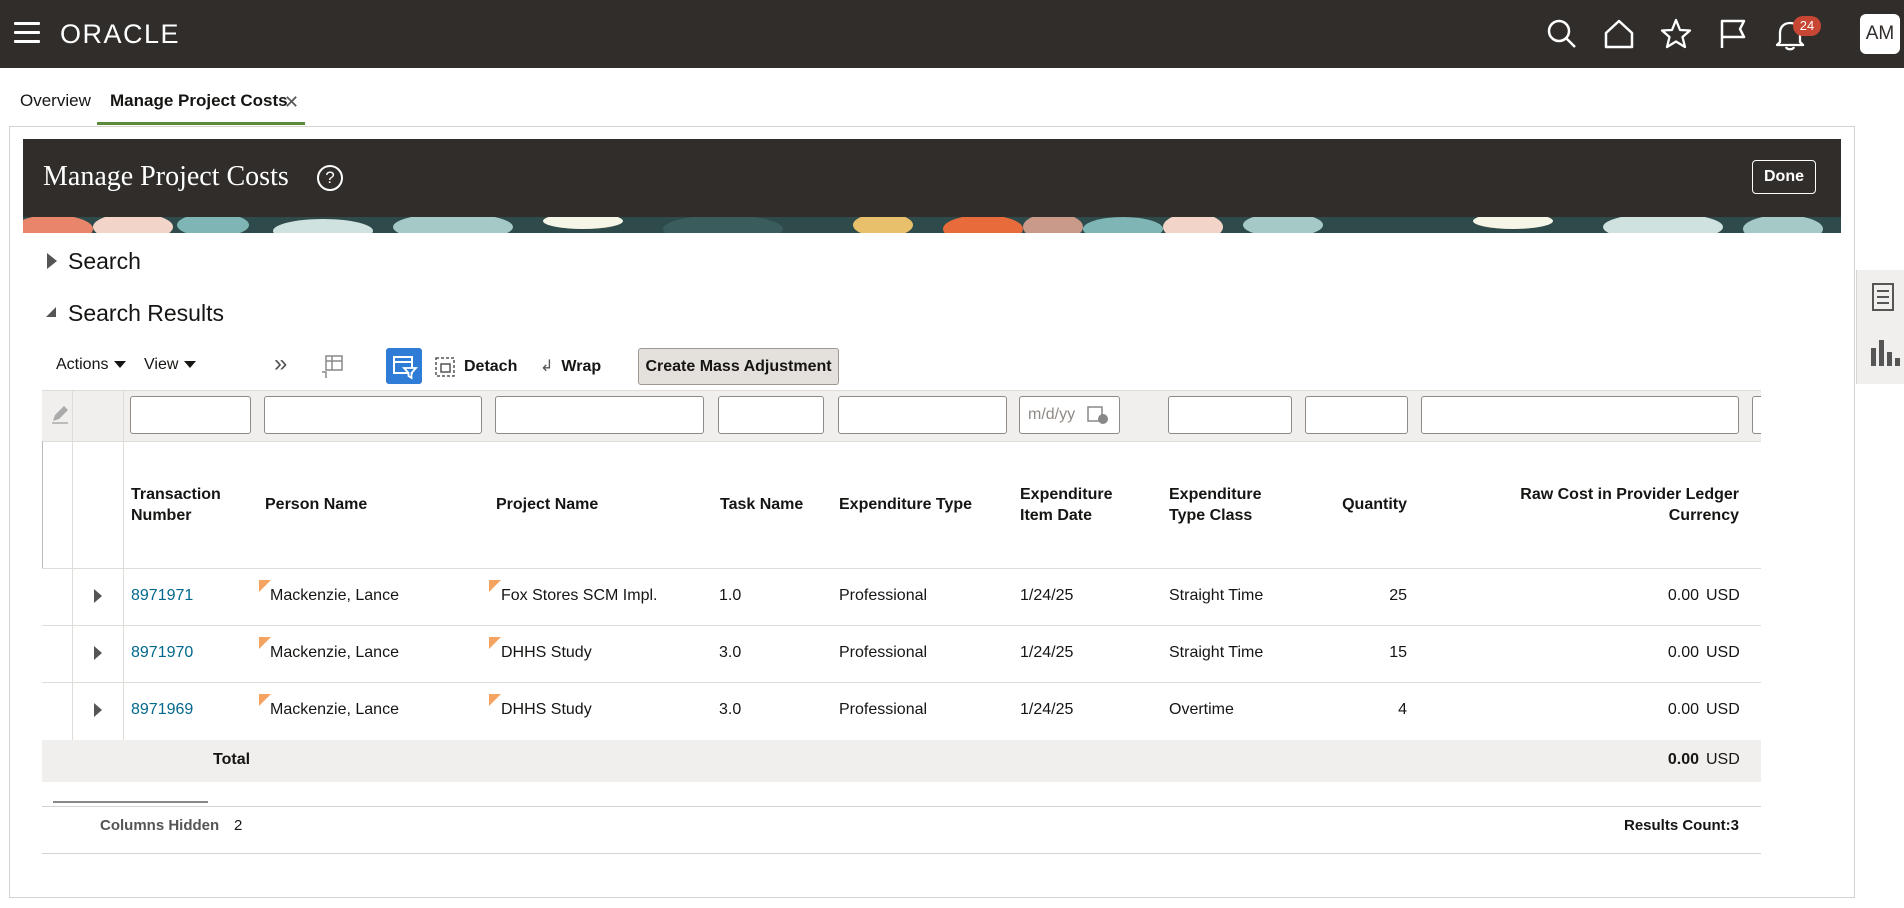  What do you see at coordinates (162, 596) in the screenshot?
I see `transaction-number-link: 8971971` at bounding box center [162, 596].